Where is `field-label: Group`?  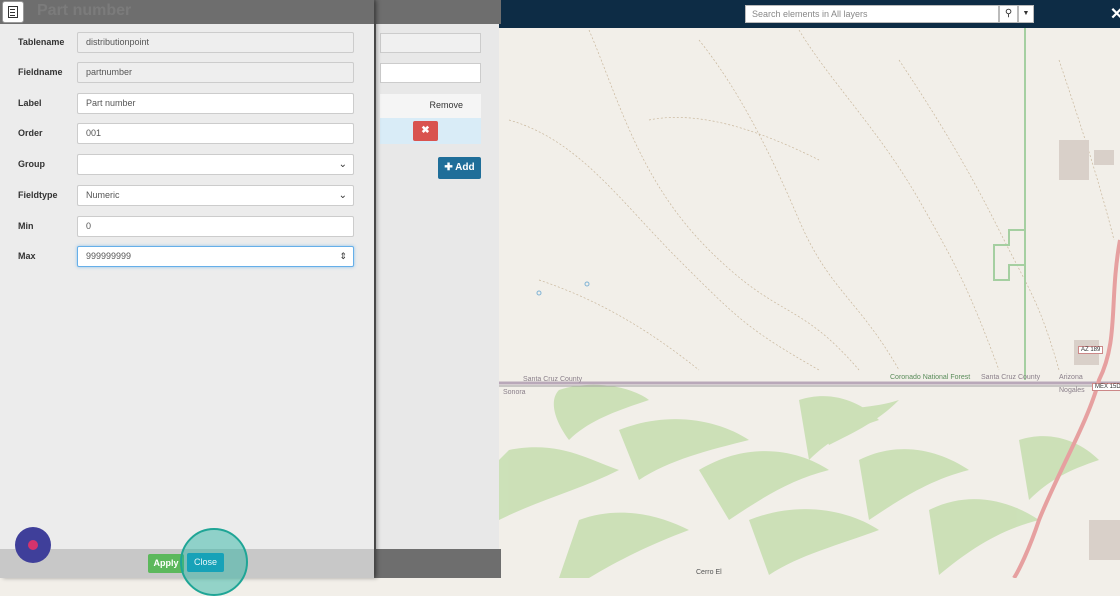
field-label: Group is located at coordinates (31, 164).